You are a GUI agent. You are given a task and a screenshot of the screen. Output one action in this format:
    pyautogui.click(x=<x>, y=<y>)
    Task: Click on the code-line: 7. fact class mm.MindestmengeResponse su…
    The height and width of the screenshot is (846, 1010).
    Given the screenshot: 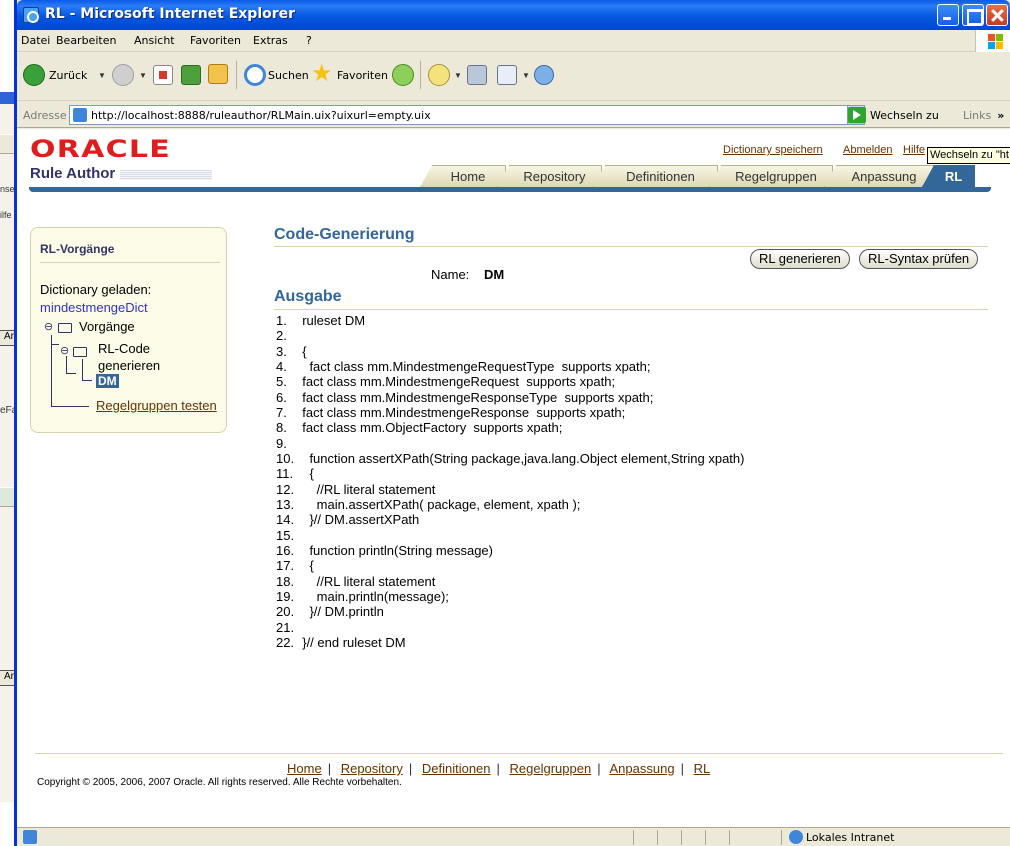 What is the action you would take?
    pyautogui.click(x=631, y=412)
    